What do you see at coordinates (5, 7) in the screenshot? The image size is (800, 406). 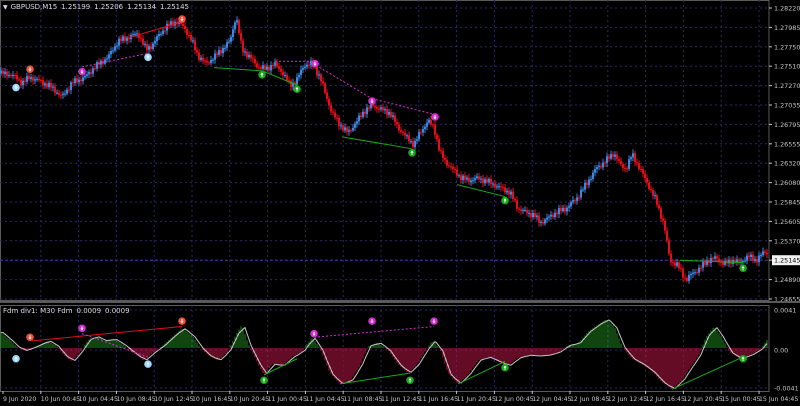 I see `collapse-triangle-icon: ▼` at bounding box center [5, 7].